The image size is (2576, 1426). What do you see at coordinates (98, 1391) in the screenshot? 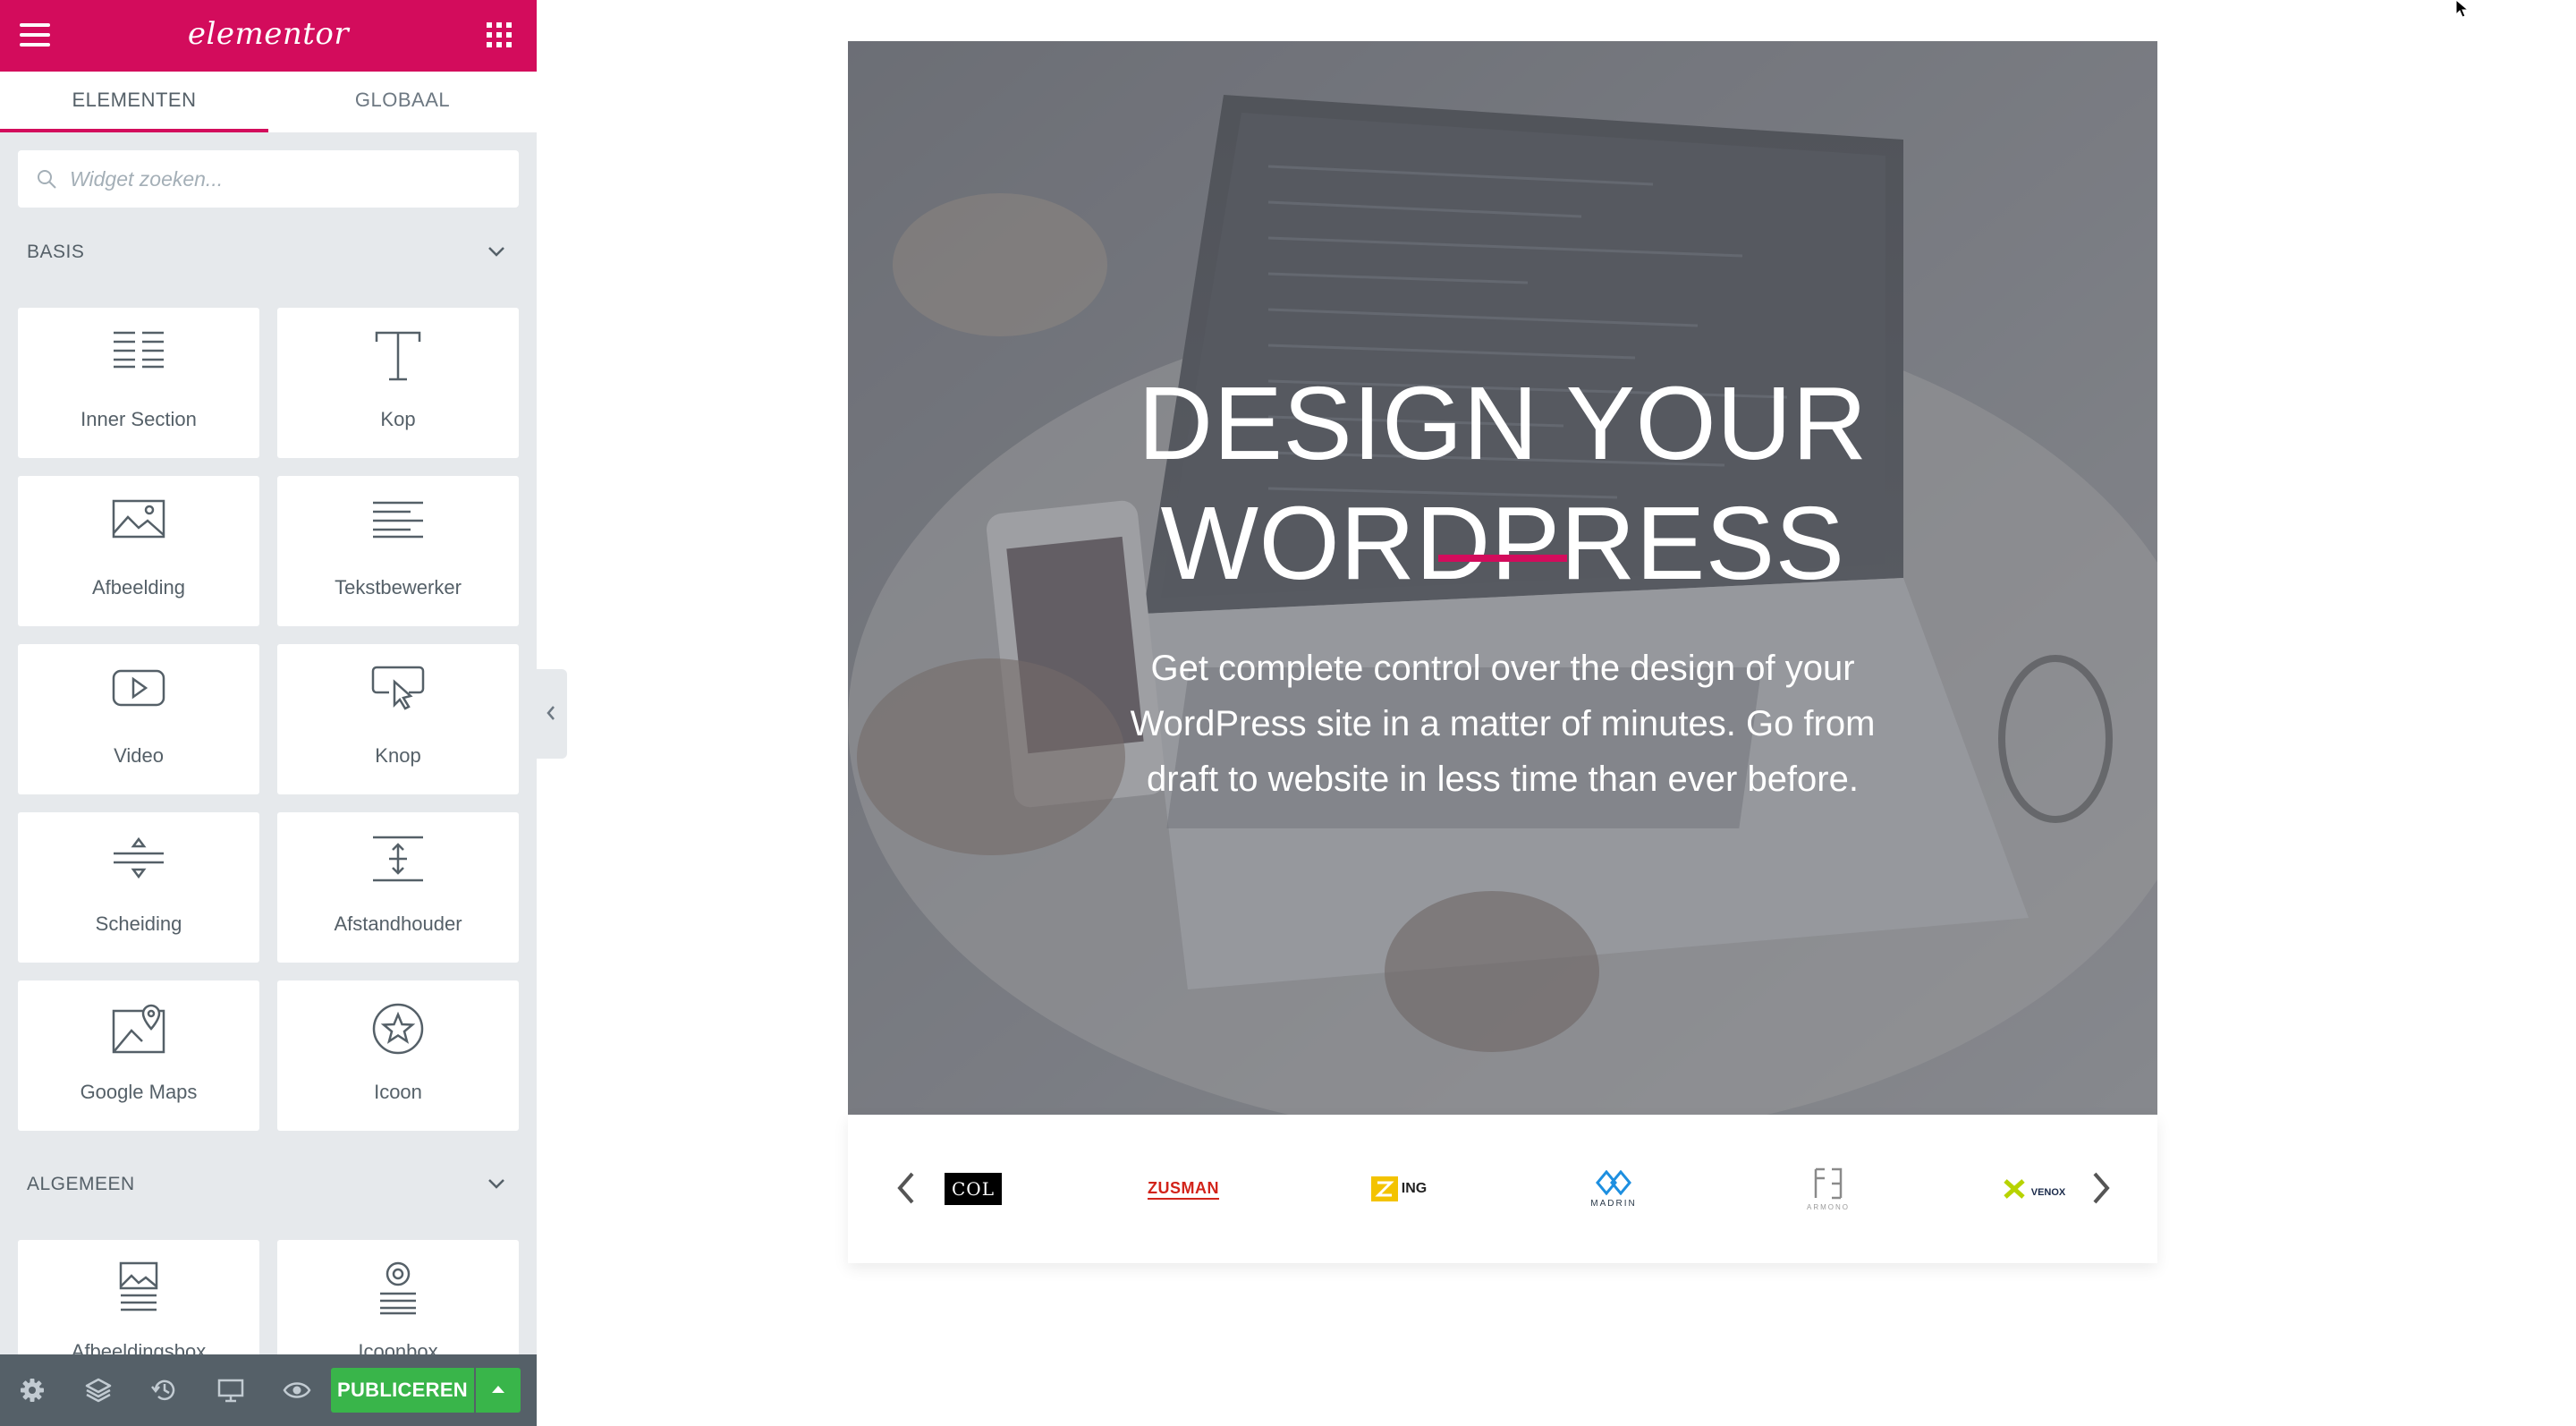
I see `navigator-icon` at bounding box center [98, 1391].